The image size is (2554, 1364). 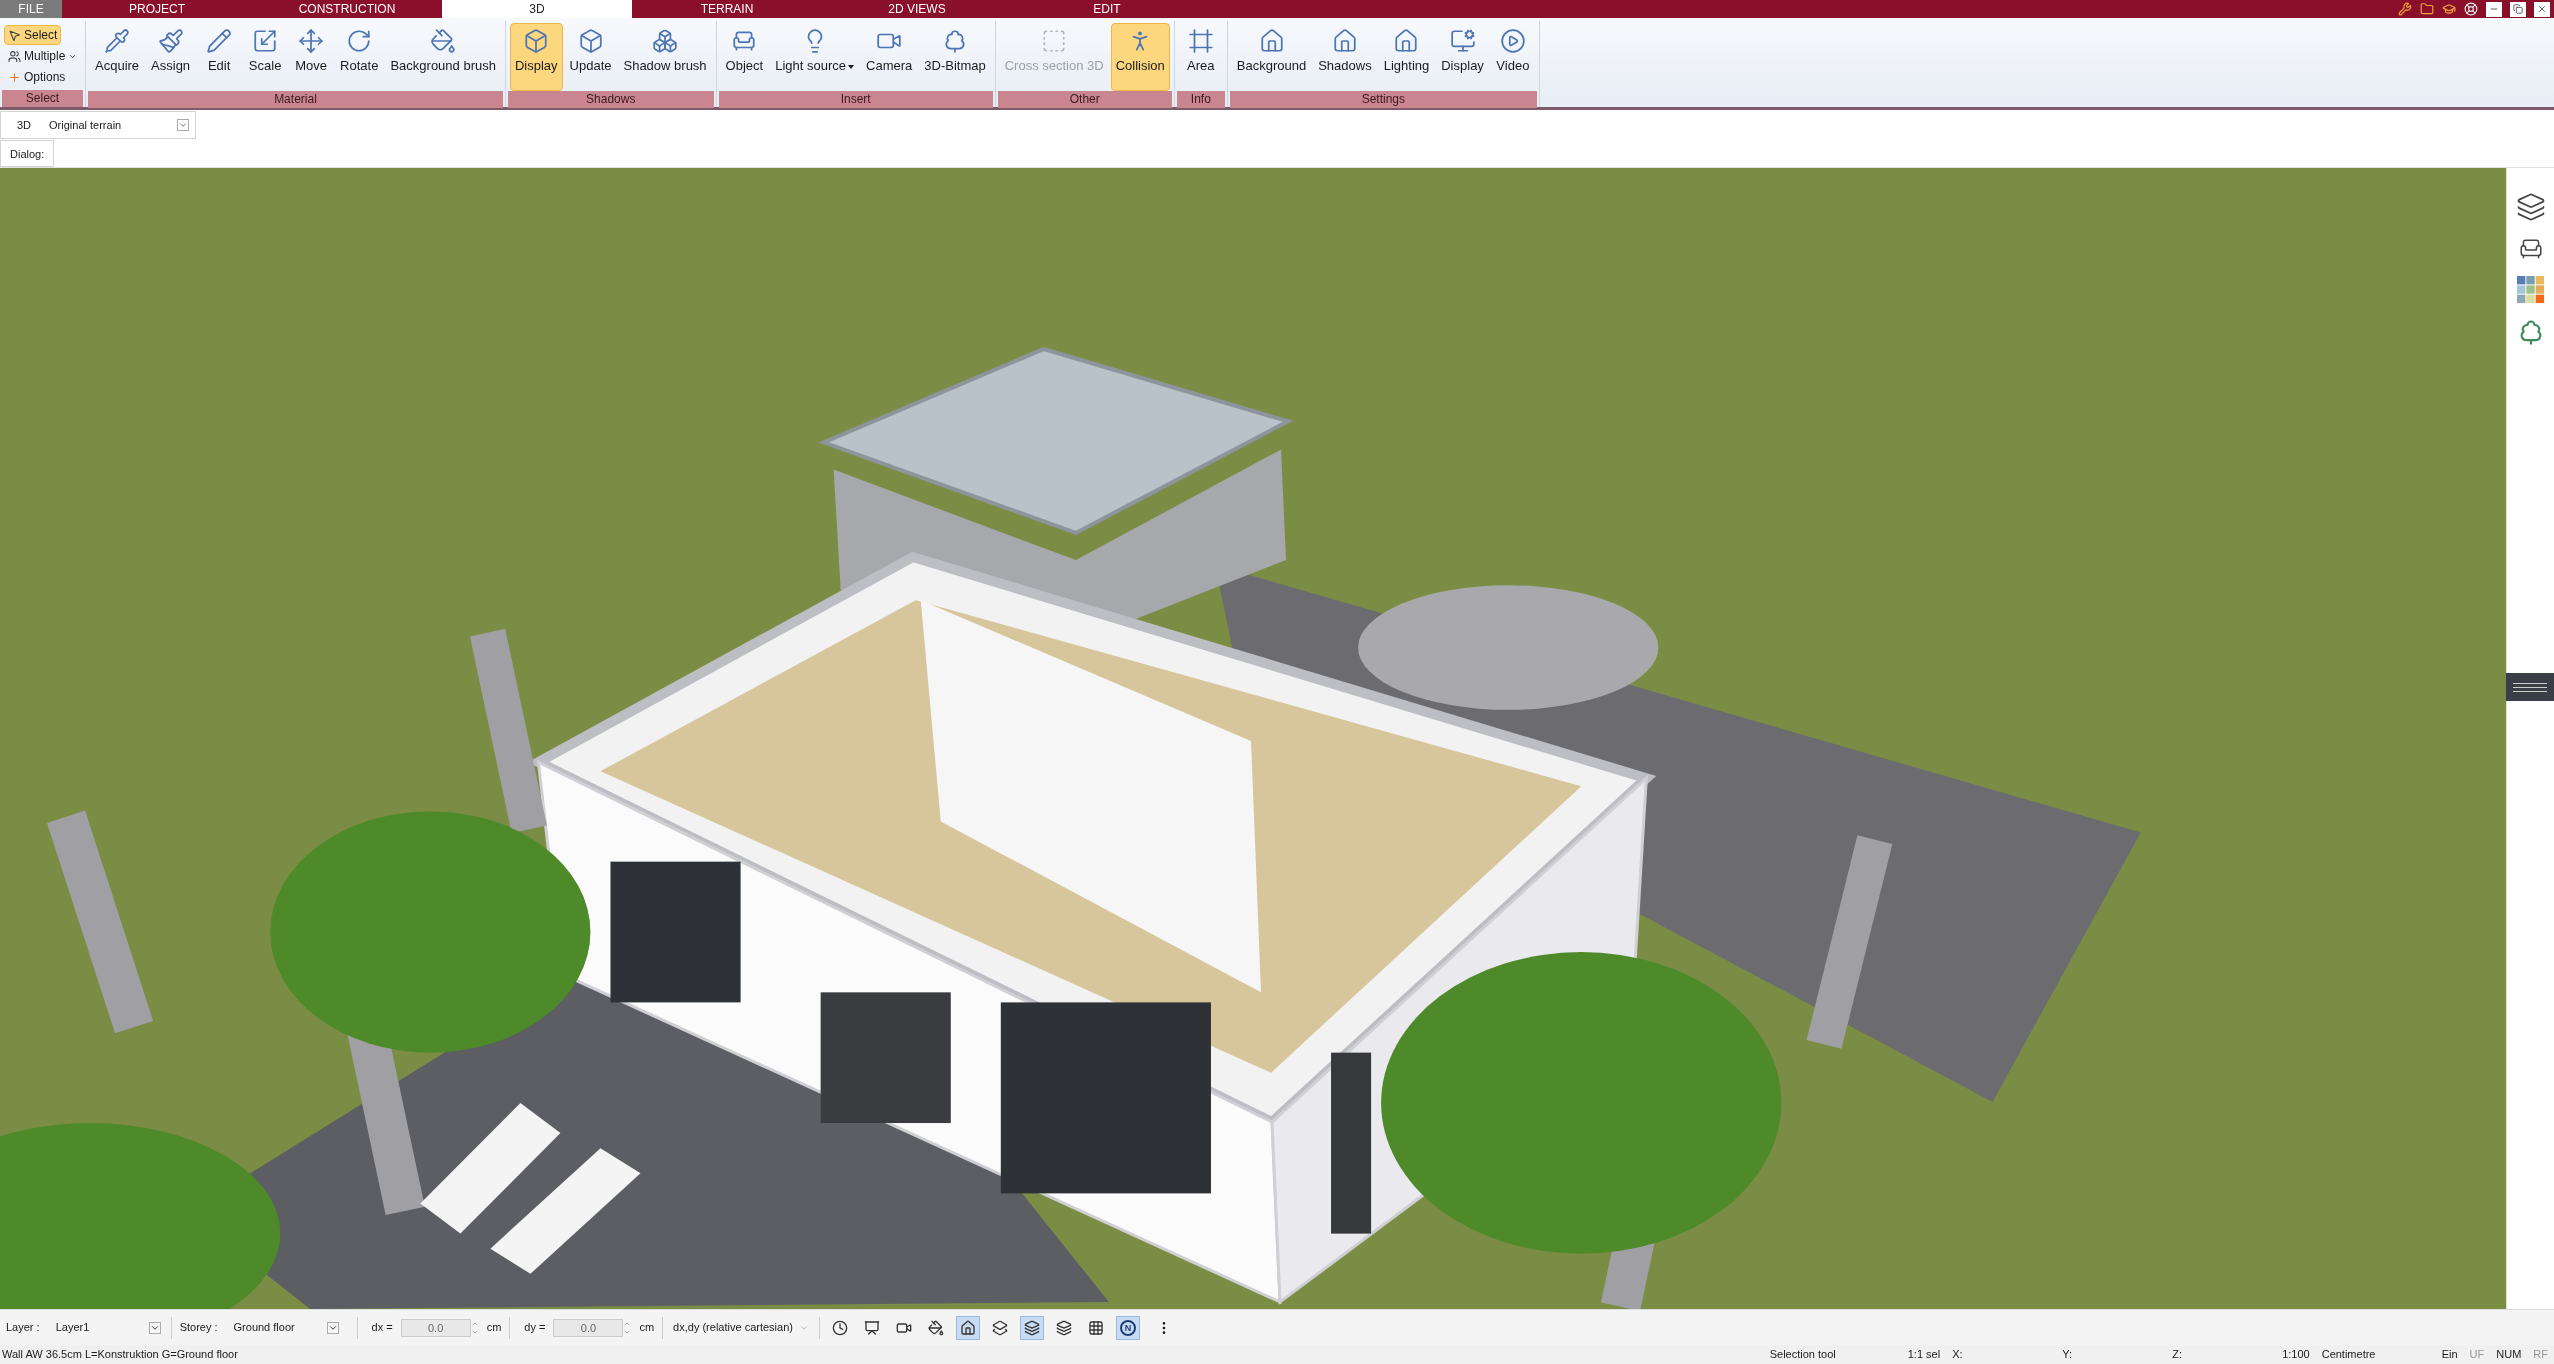 What do you see at coordinates (917, 9) in the screenshot?
I see `ribbon-tab: 2D VIEWS` at bounding box center [917, 9].